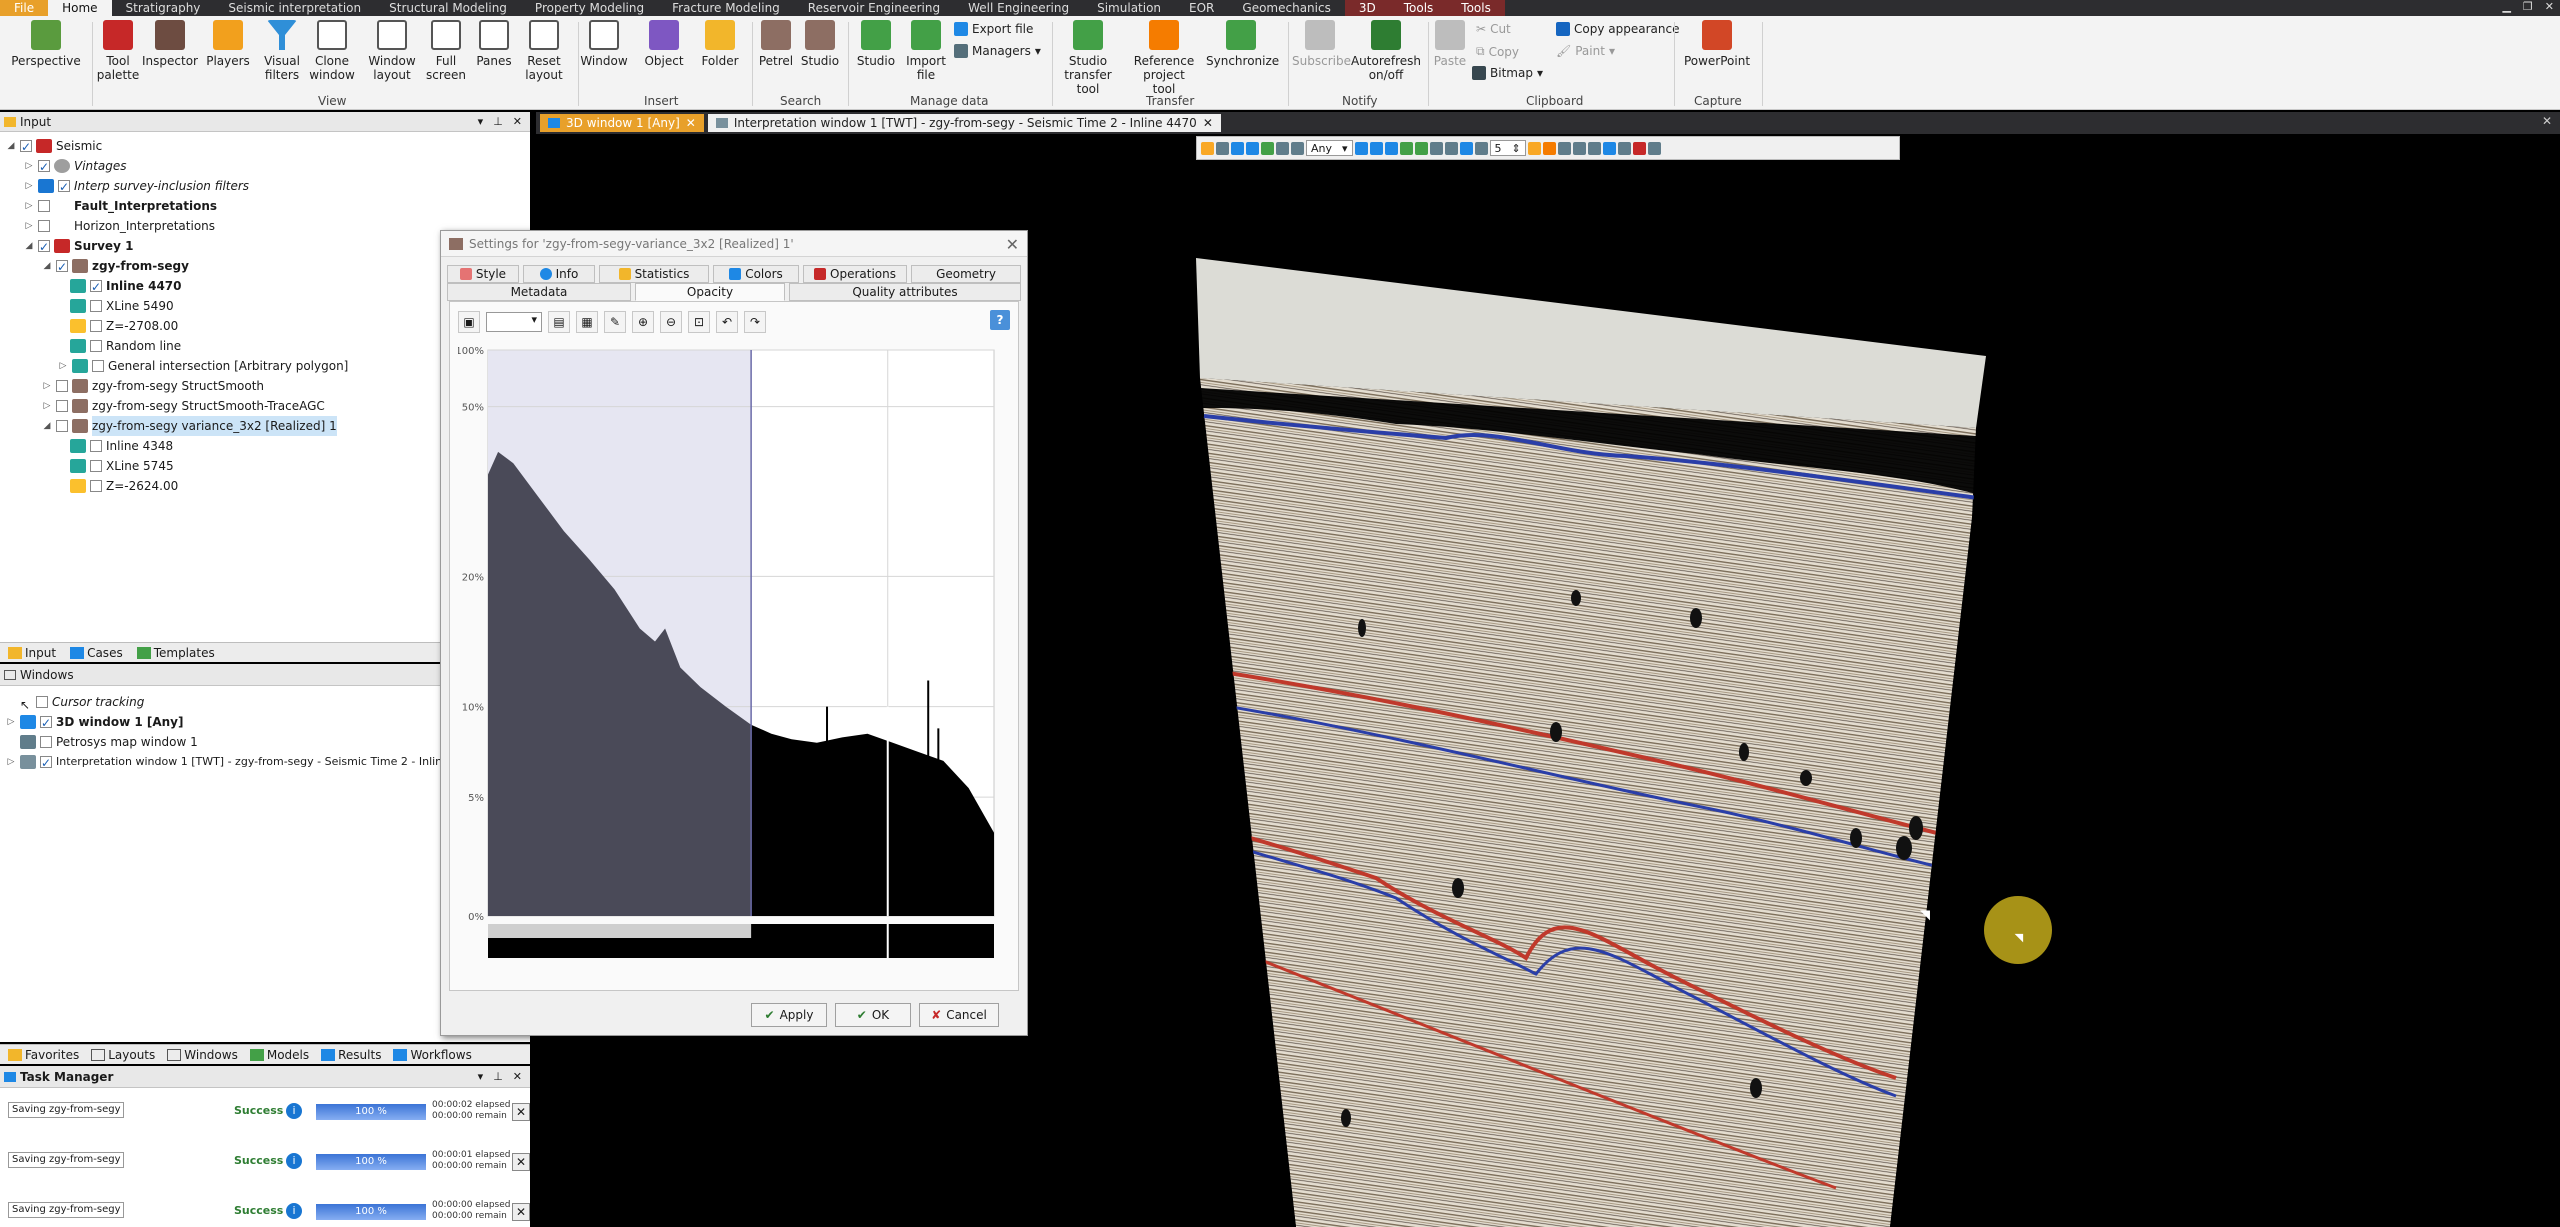  What do you see at coordinates (119, 226) in the screenshot?
I see `tree-item-horizon-interpretations: ▷ Horizon_Interpretations` at bounding box center [119, 226].